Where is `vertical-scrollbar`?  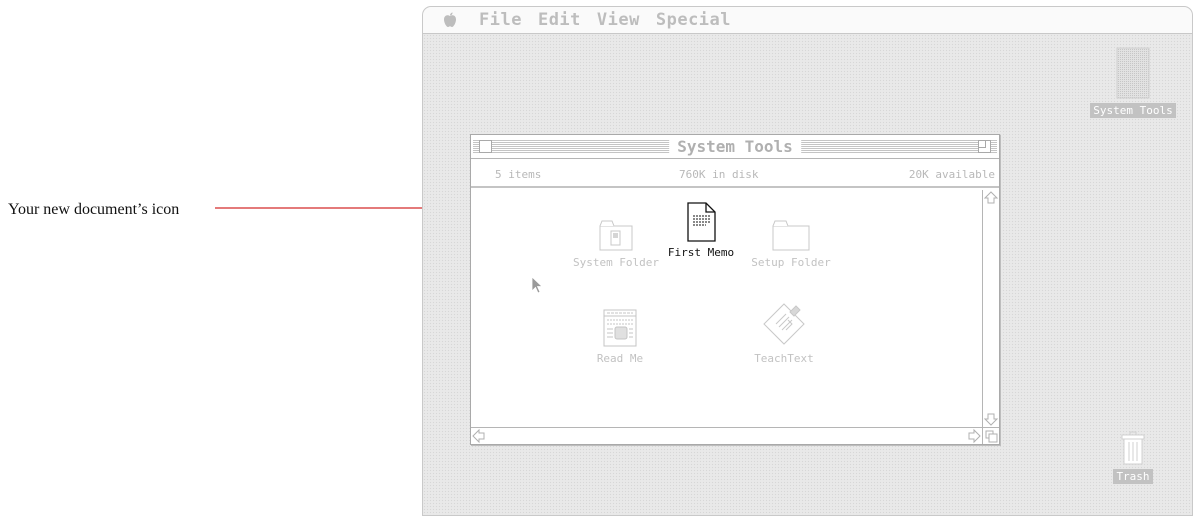 vertical-scrollbar is located at coordinates (990, 308).